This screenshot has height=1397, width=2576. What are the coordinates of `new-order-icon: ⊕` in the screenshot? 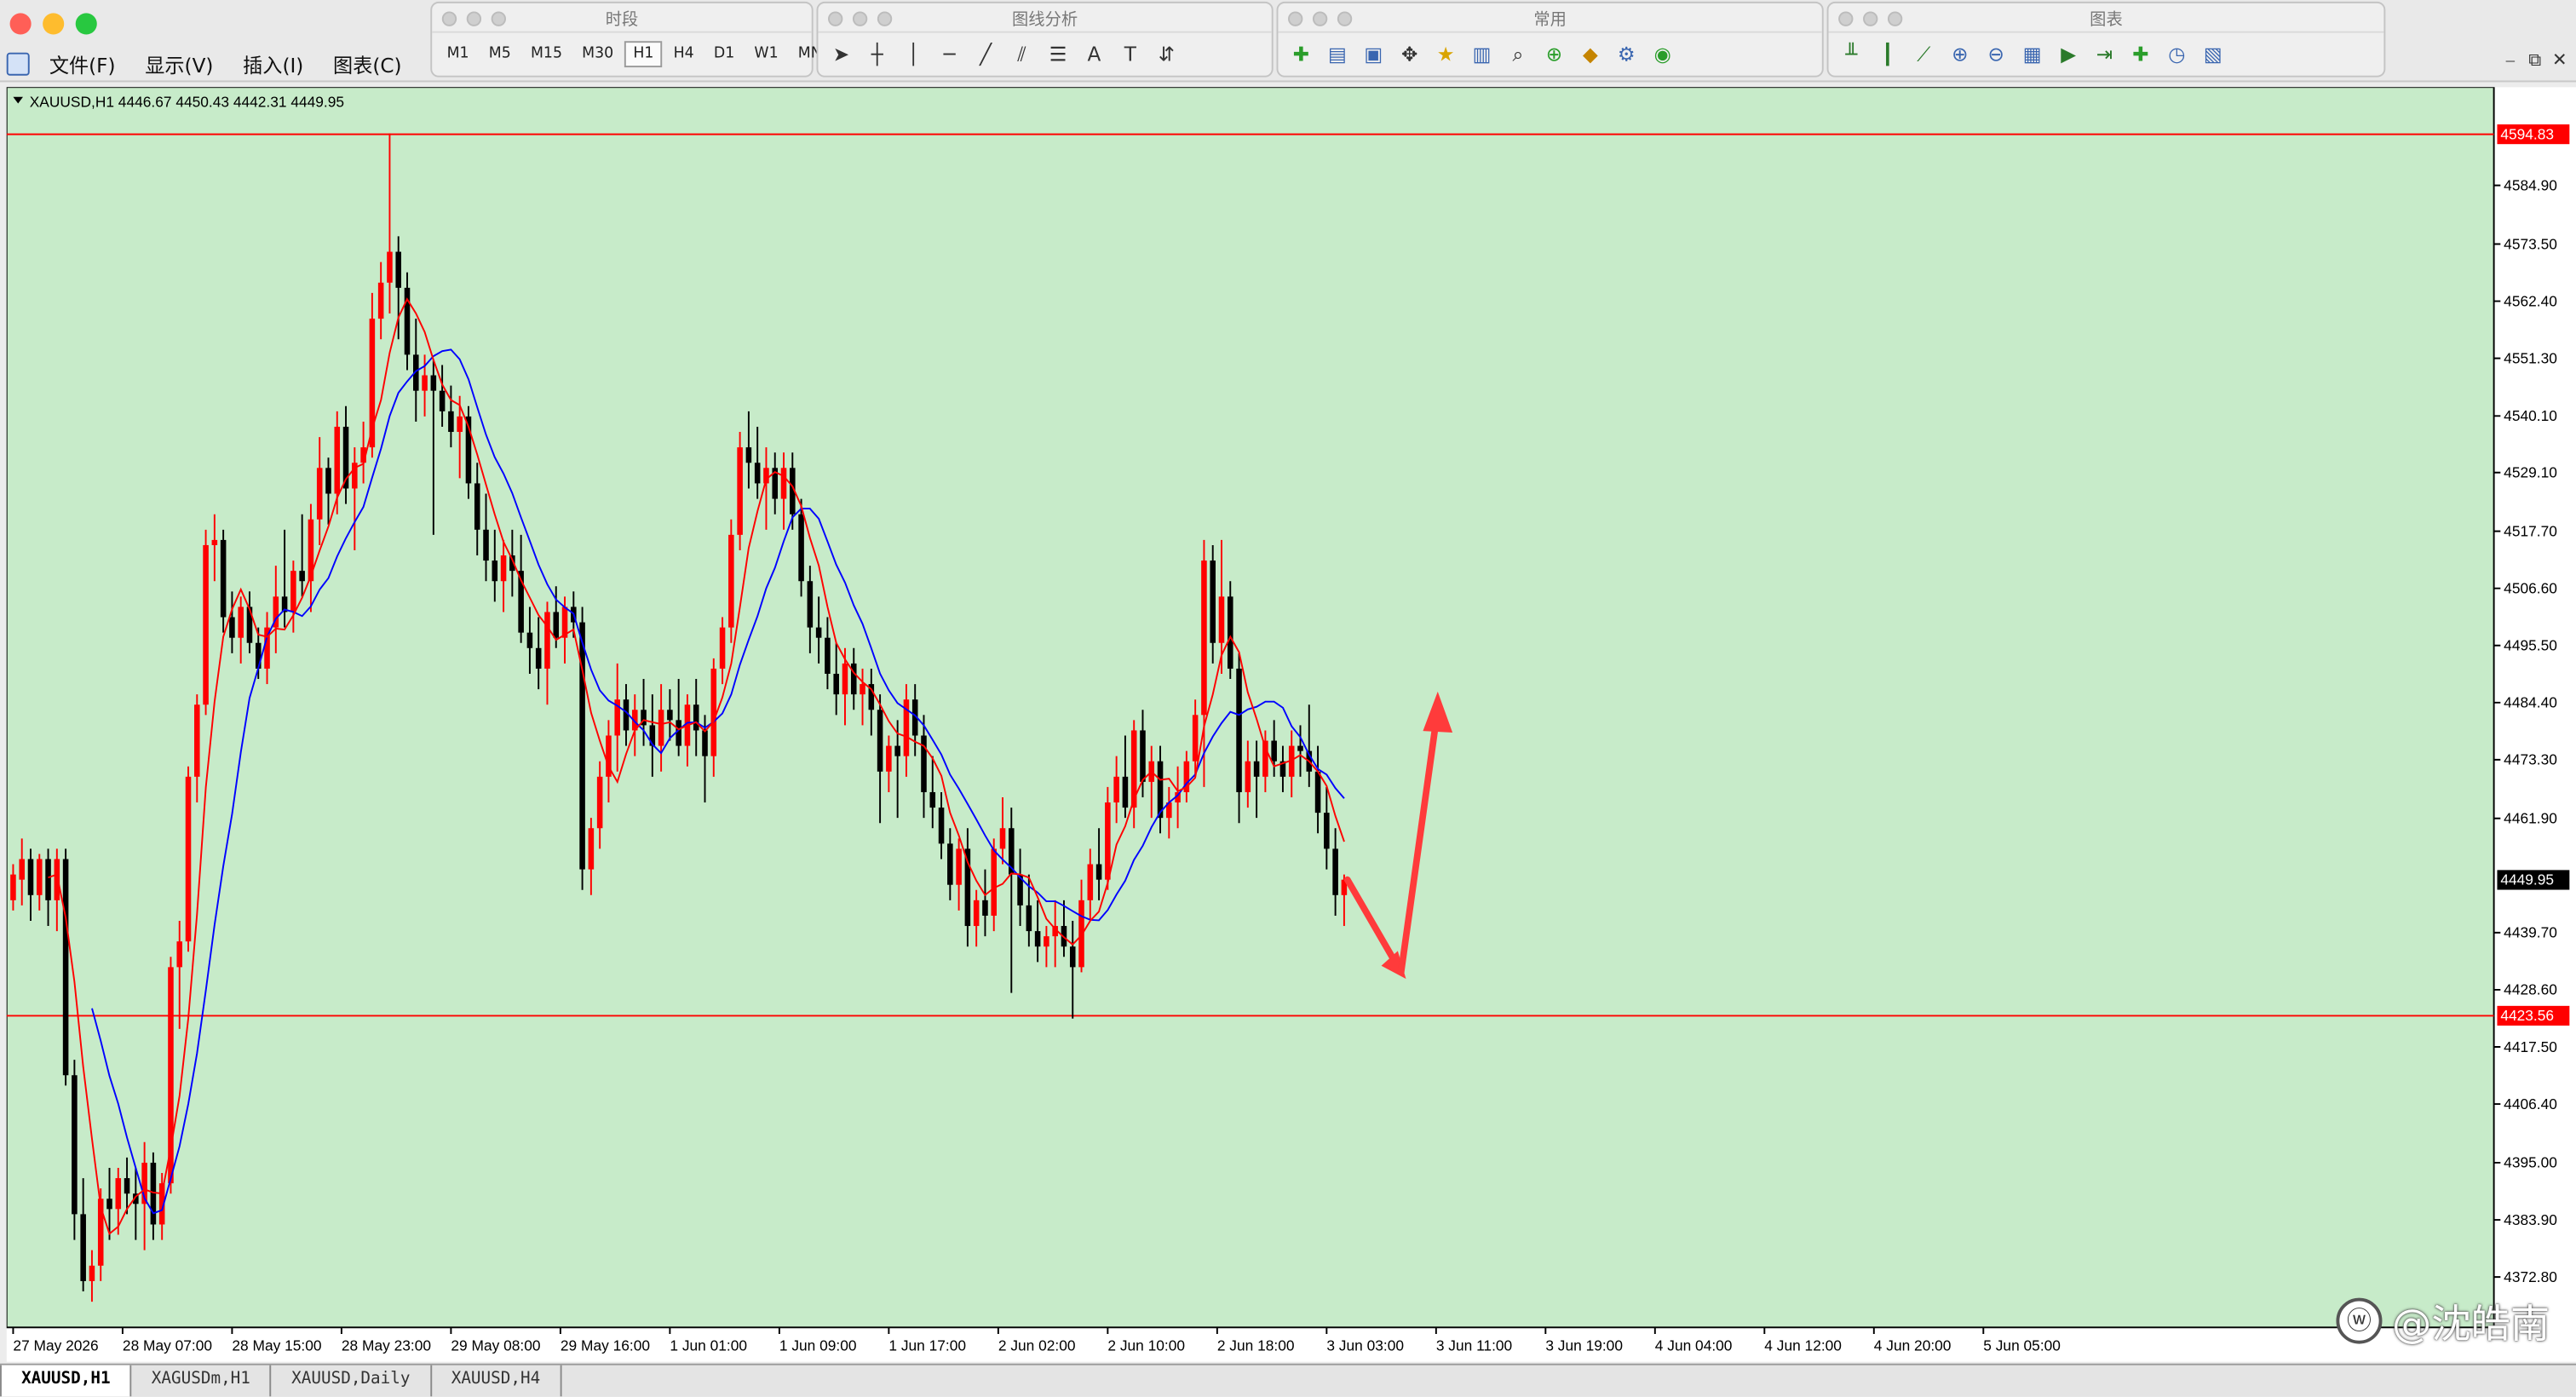 It's located at (1555, 54).